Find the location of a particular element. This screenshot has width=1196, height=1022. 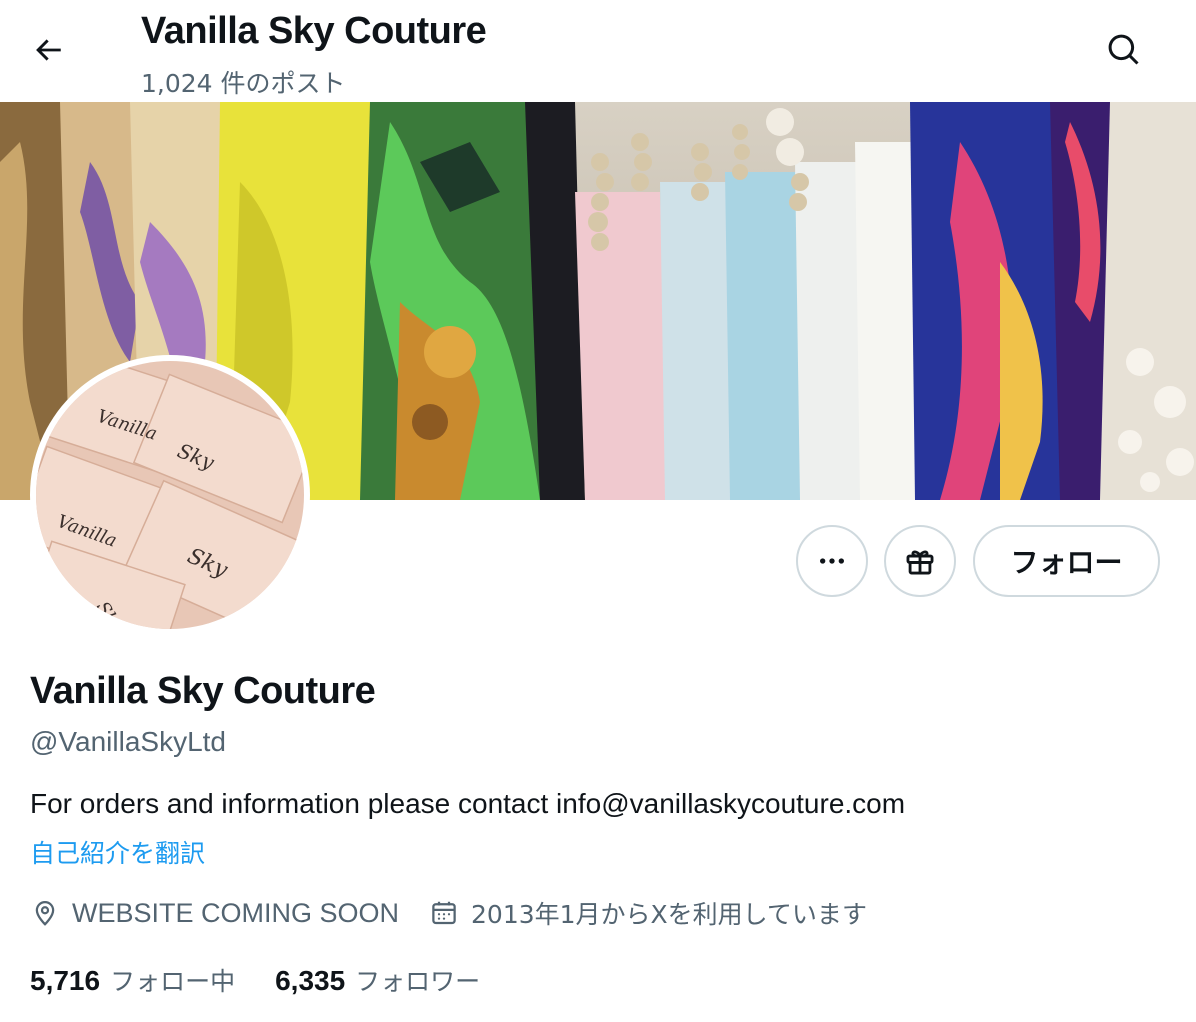

joined-item: 2013年1月からXを利用しています is located at coordinates (648, 913).